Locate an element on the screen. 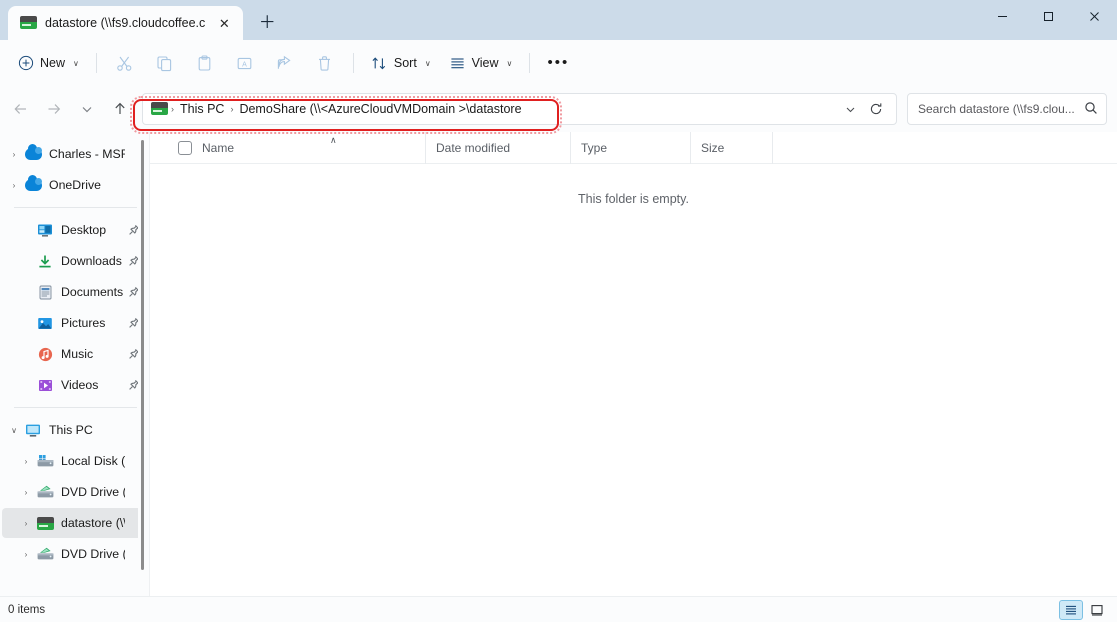  column-header-date-modified-label: Date modified is located at coordinates (473, 147).